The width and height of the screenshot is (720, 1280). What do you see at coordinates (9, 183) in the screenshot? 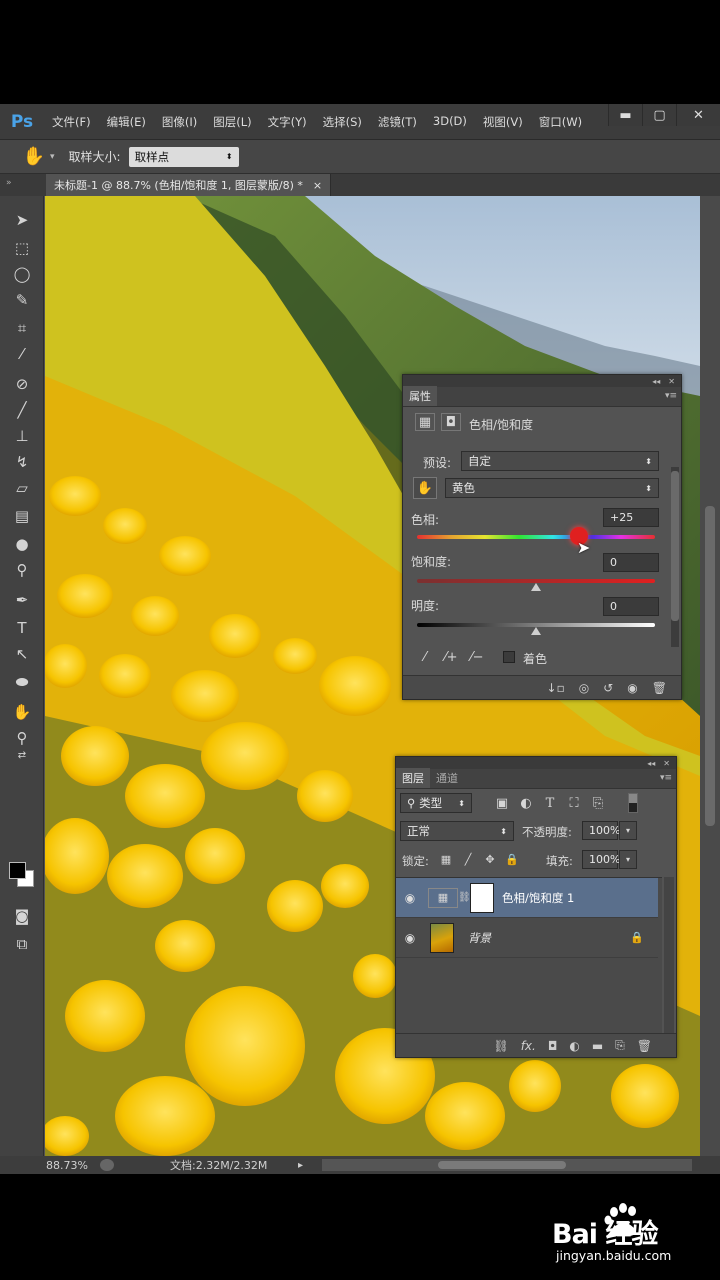
I see `panel-collapse-icon: »` at bounding box center [9, 183].